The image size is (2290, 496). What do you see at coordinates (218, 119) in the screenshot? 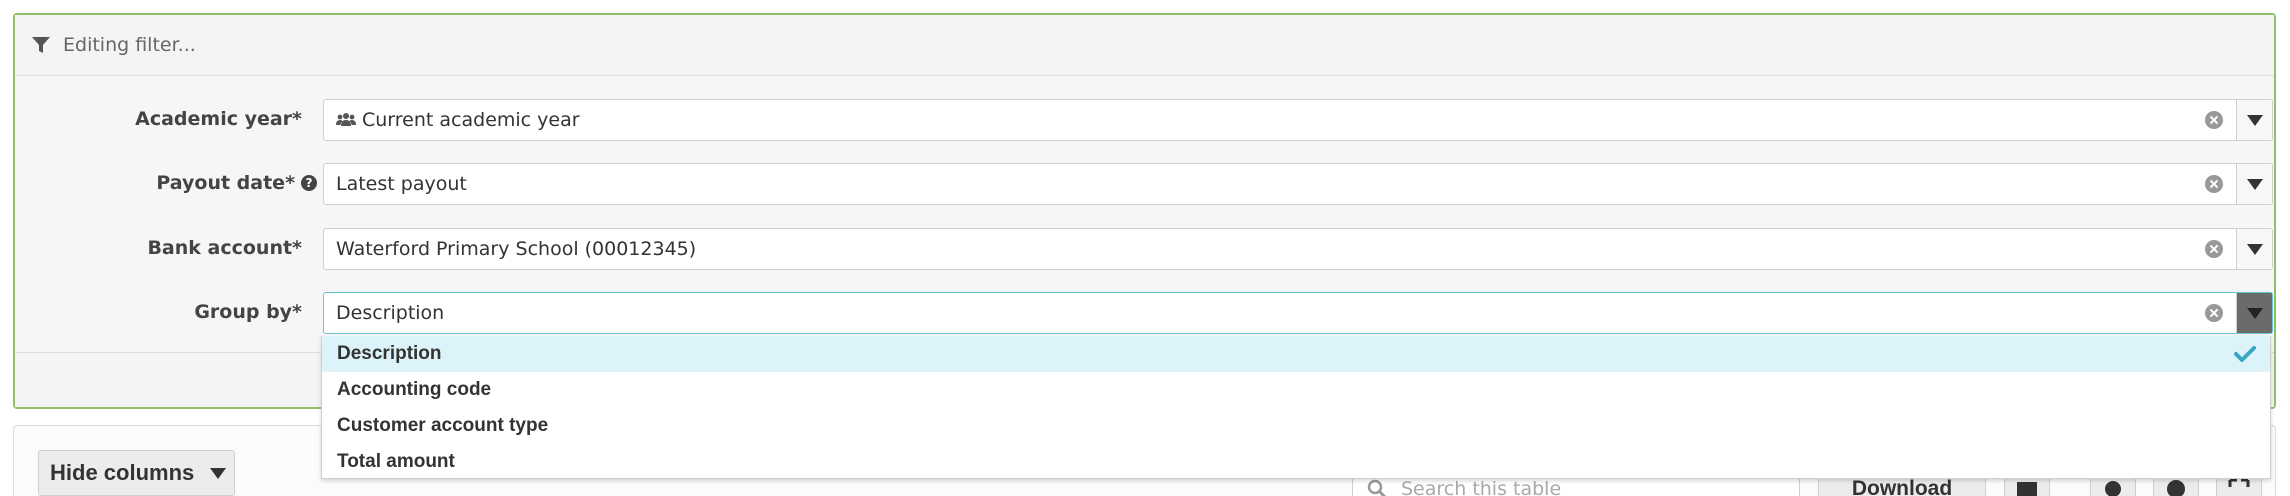
I see `academic-year-label: Academic year*` at bounding box center [218, 119].